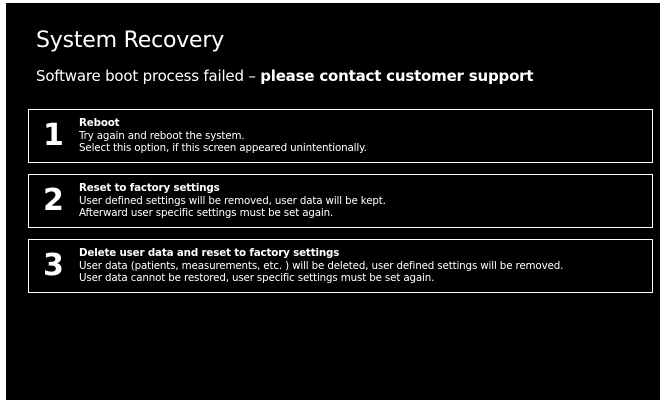  I want to click on option-description-line: Try again and reboot the system., so click(162, 135).